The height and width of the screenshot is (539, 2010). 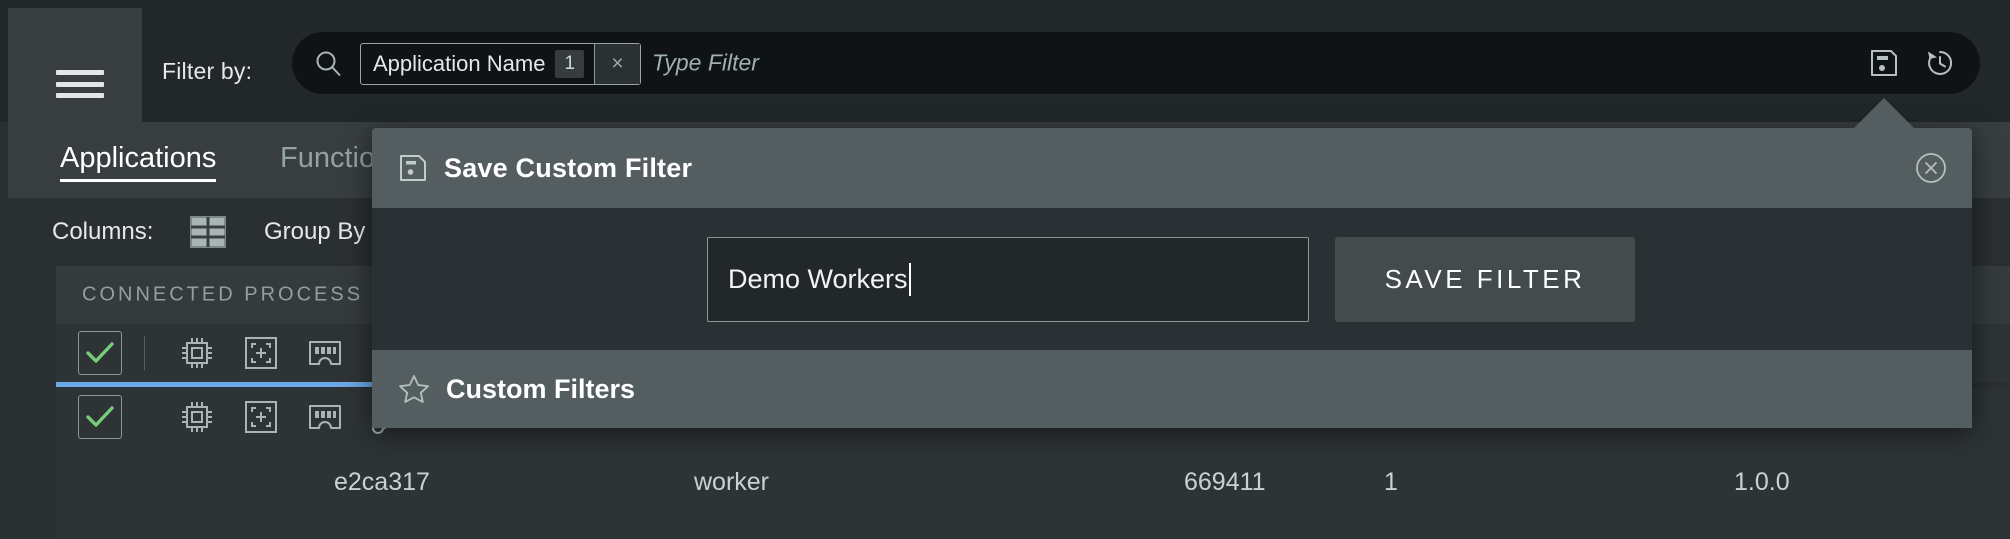 I want to click on close-circle-icon, so click(x=1931, y=168).